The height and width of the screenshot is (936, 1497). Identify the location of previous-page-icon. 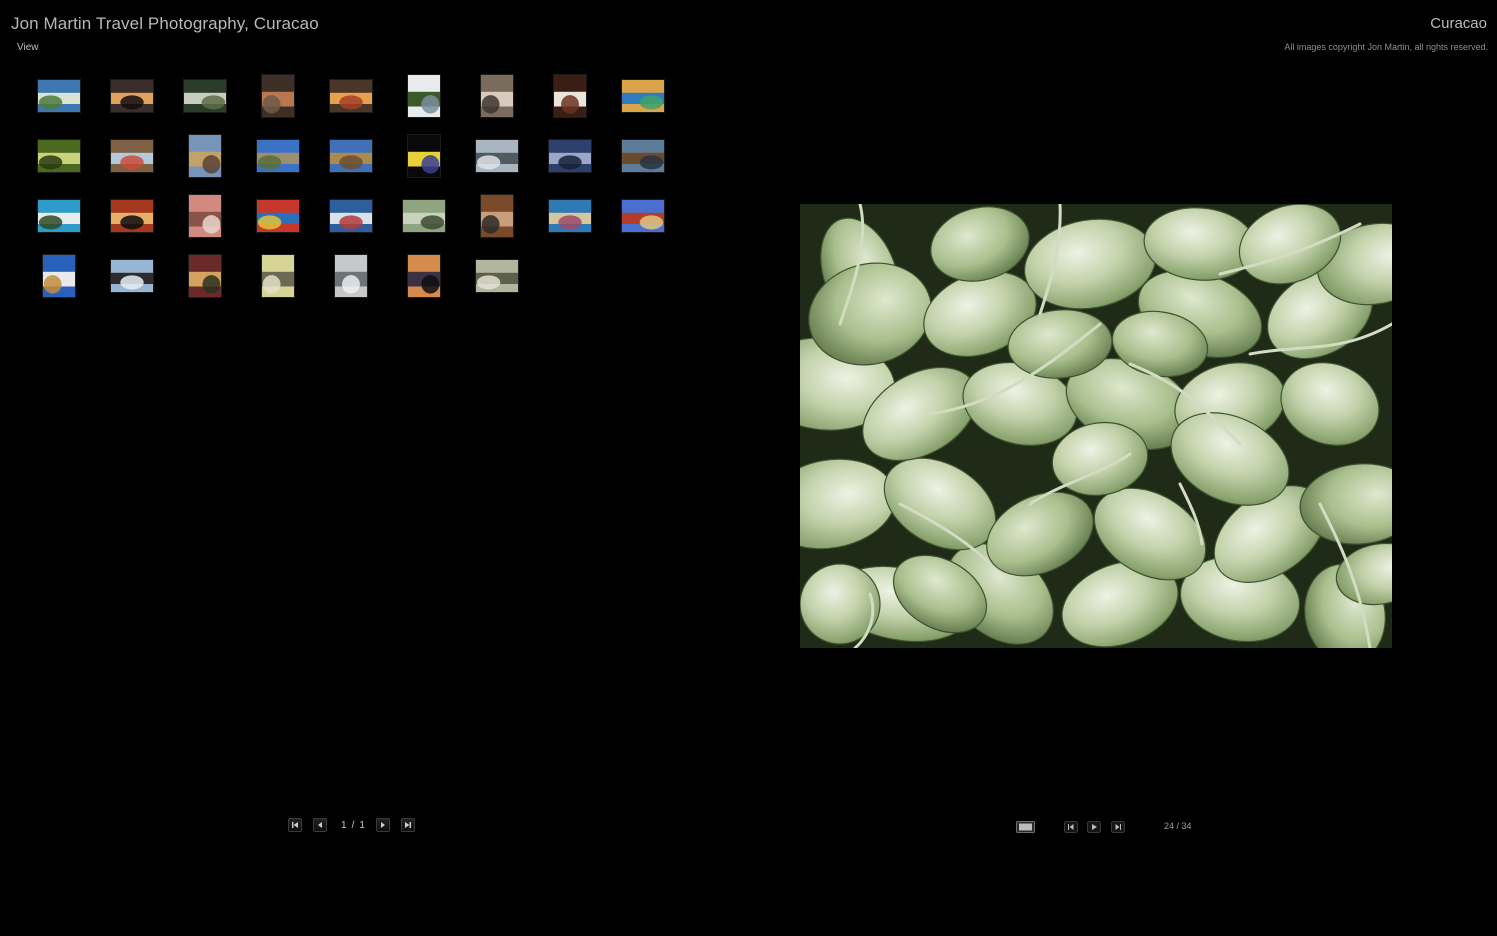
(320, 825).